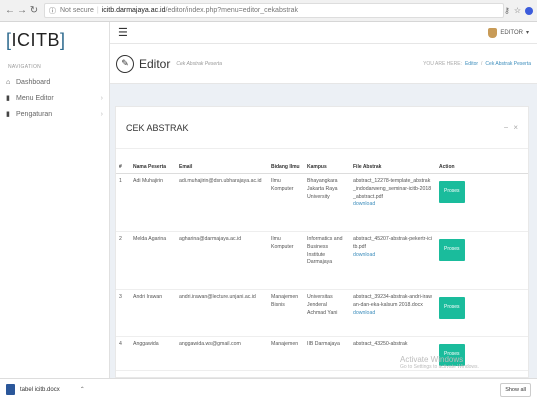 The width and height of the screenshot is (537, 400). Describe the element at coordinates (10, 11) in the screenshot. I see `back-icon: ←` at that location.